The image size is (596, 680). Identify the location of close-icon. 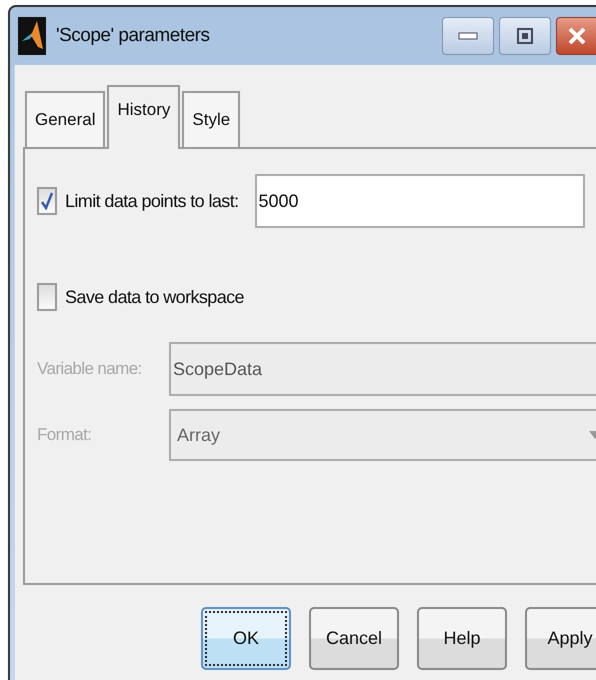
(577, 36).